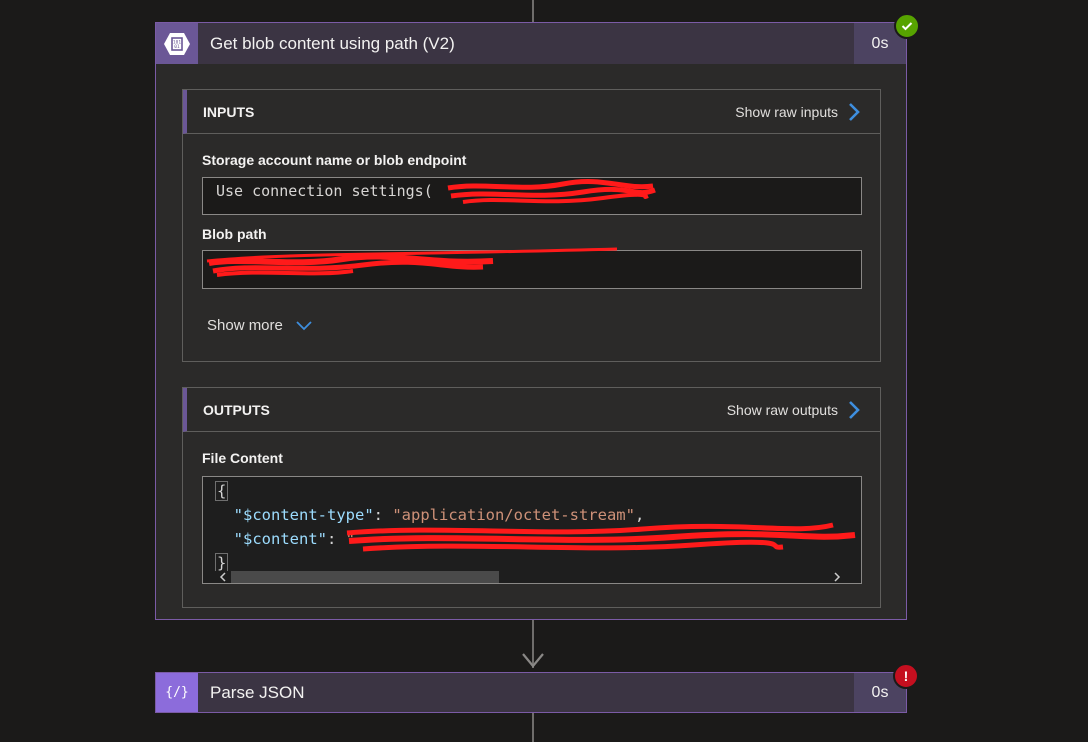  Describe the element at coordinates (223, 577) in the screenshot. I see `scroll-left-icon` at that location.